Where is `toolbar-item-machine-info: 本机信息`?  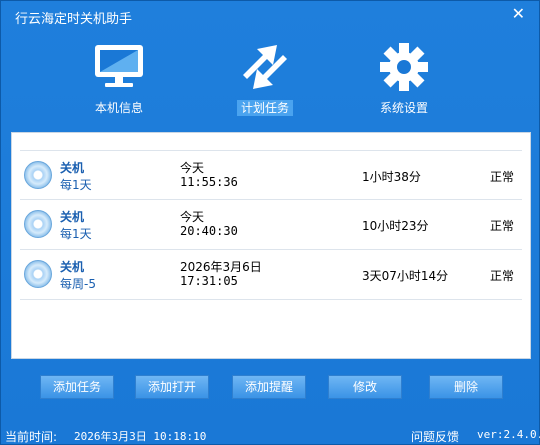 toolbar-item-machine-info: 本机信息 is located at coordinates (119, 78).